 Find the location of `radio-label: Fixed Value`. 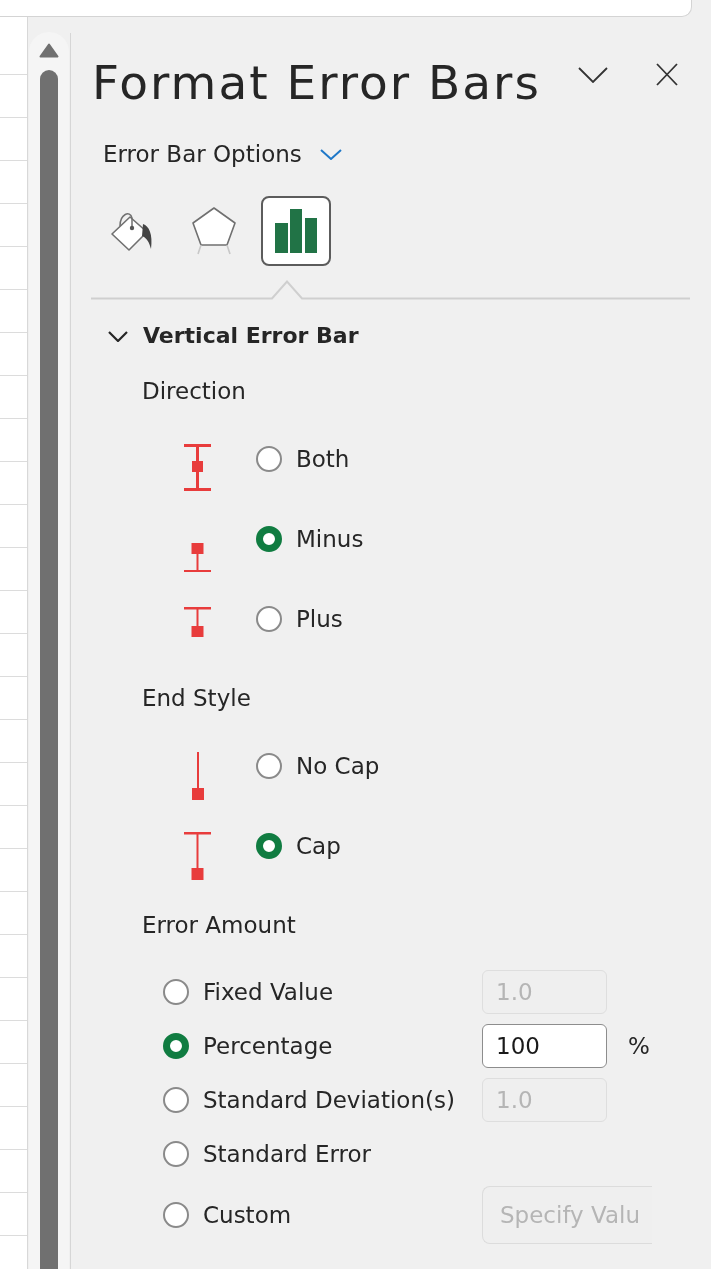

radio-label: Fixed Value is located at coordinates (342, 992).